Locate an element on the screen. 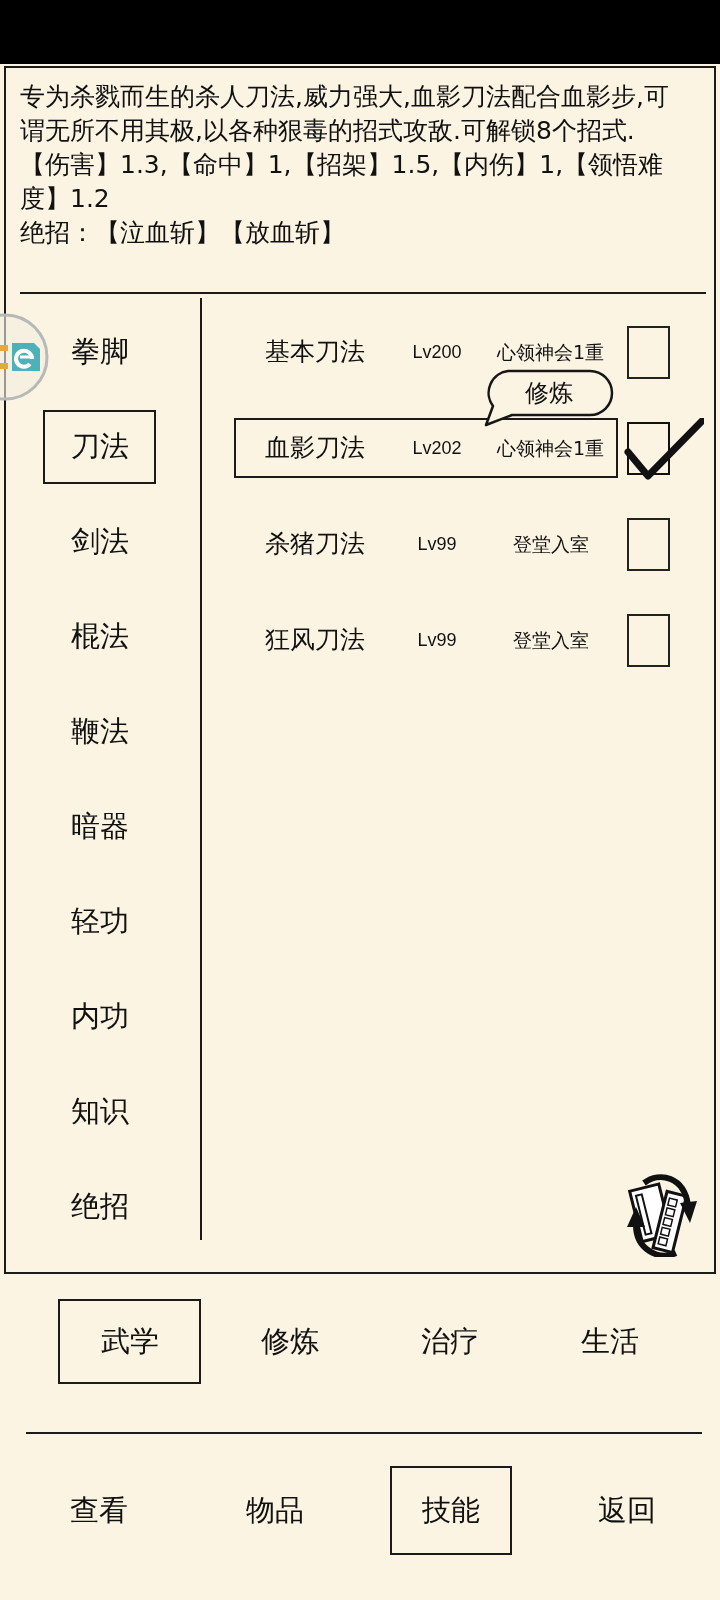 This screenshot has height=1600, width=720. skill-name: 杀猪刀法 is located at coordinates (315, 544).